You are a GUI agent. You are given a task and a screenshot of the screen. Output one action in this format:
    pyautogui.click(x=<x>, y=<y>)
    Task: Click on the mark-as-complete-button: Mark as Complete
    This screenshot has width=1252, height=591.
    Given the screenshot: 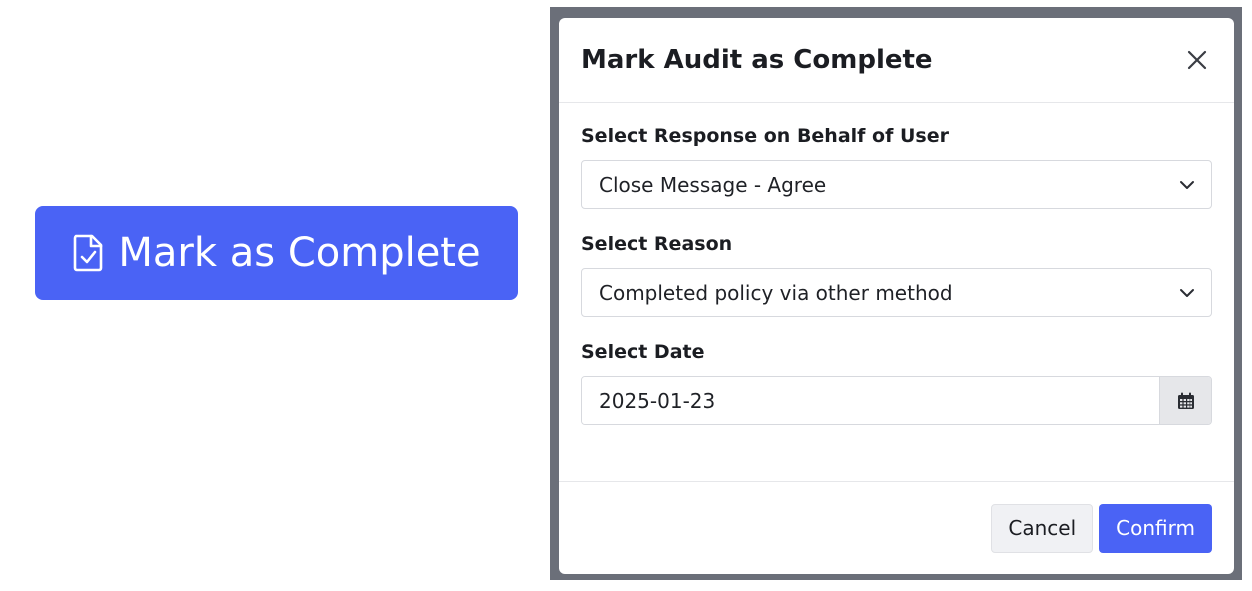 What is the action you would take?
    pyautogui.click(x=276, y=253)
    